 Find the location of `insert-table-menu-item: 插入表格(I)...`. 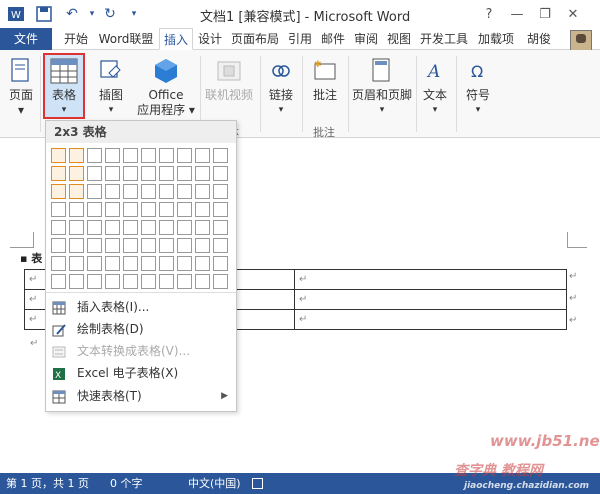

insert-table-menu-item: 插入表格(I)... is located at coordinates (141, 307).